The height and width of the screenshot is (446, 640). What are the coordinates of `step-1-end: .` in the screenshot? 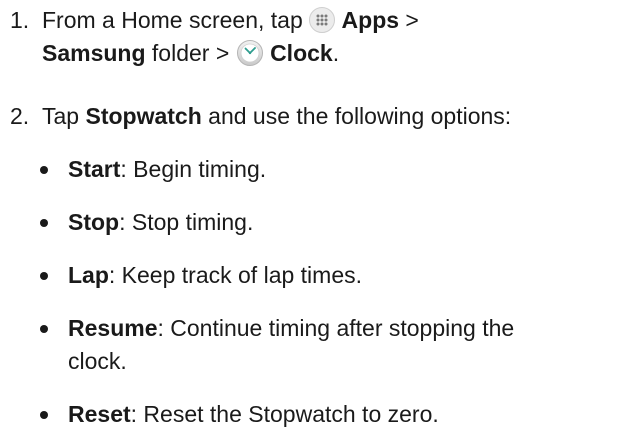 It's located at (336, 53).